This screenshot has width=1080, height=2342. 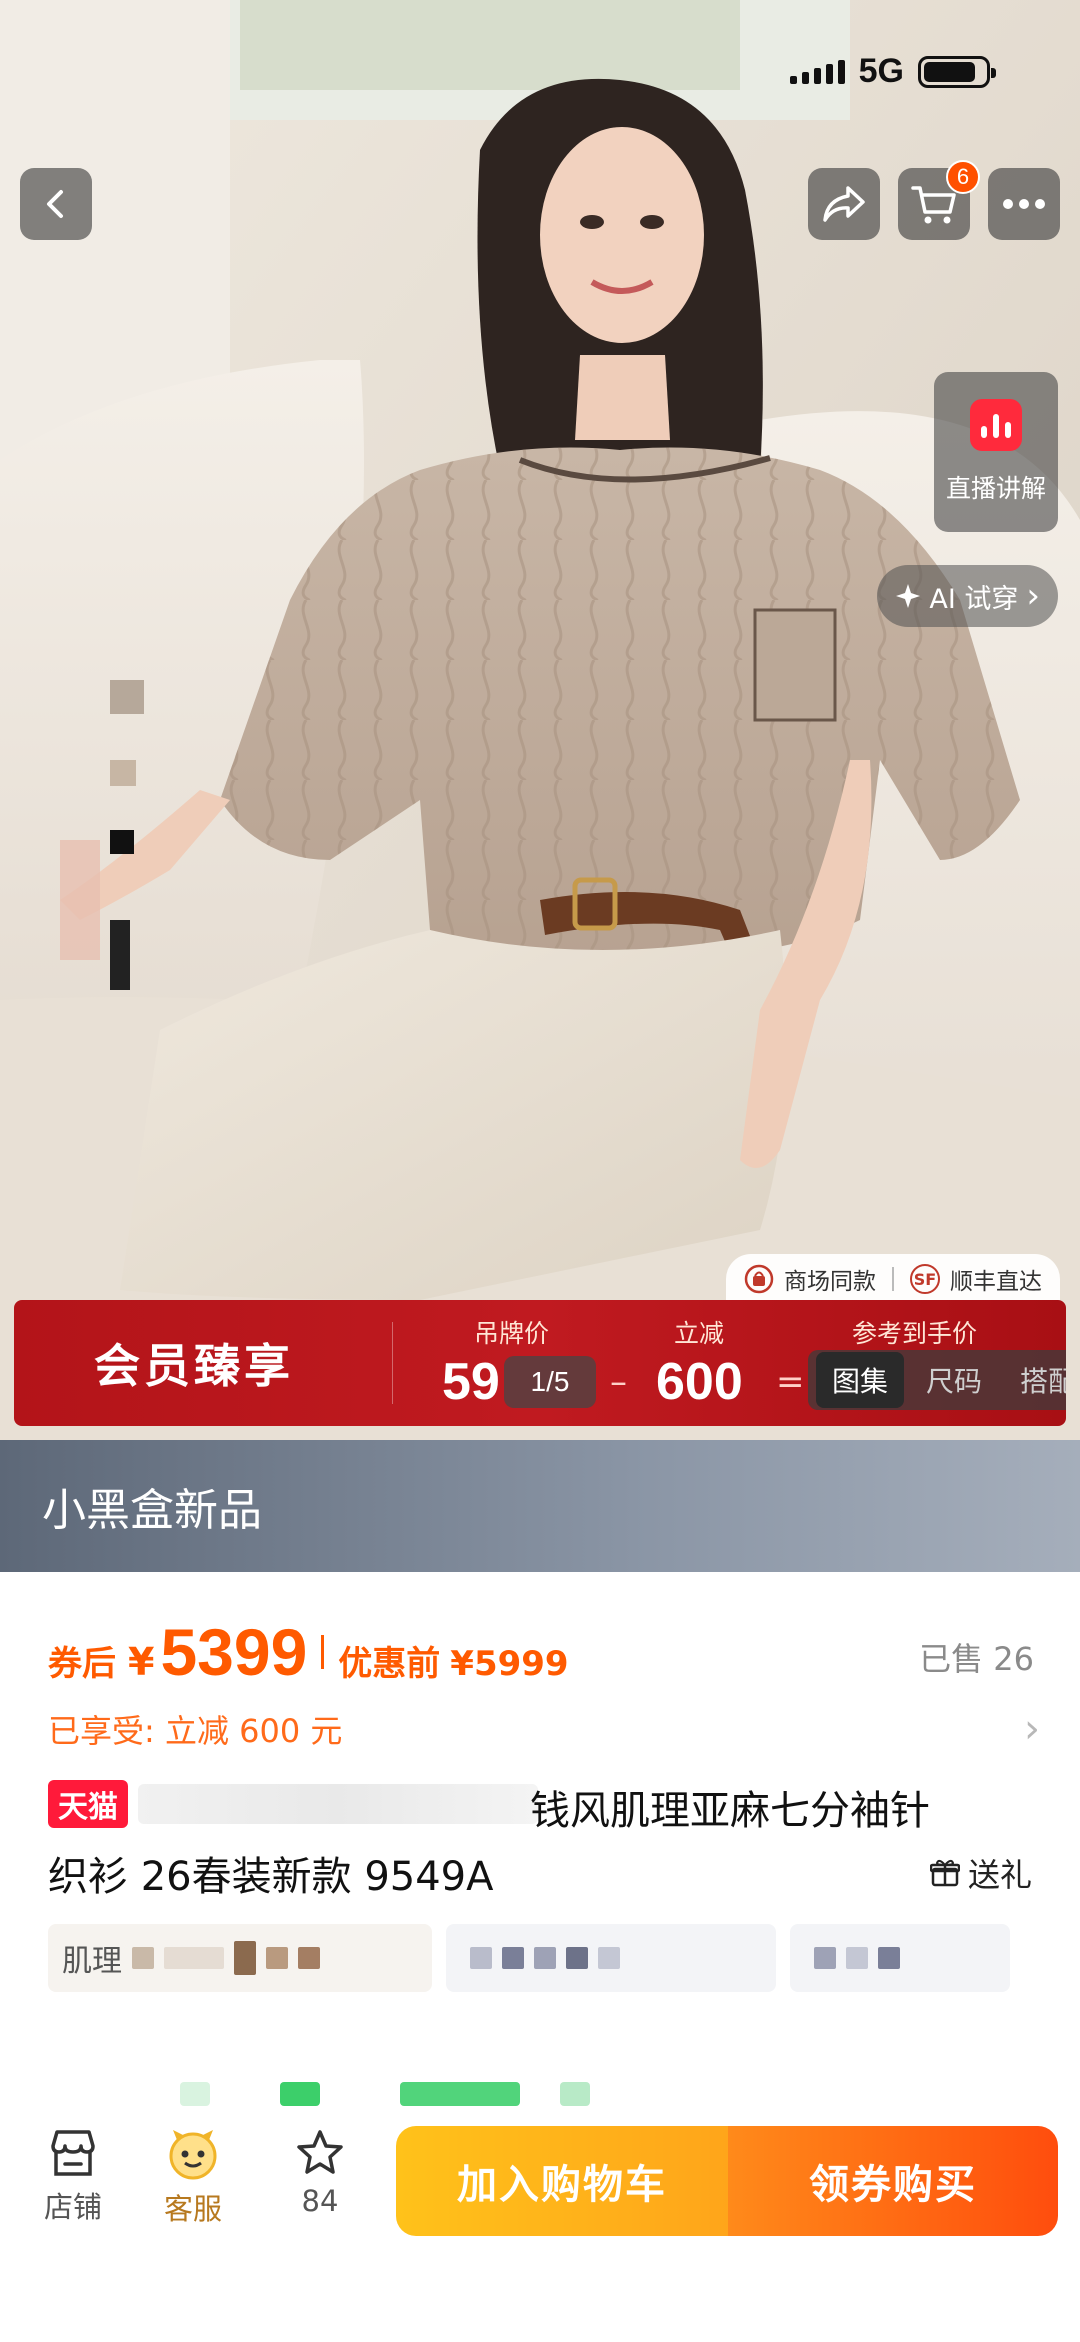 I want to click on discount-enjoyed: 已享受: 立减 600 元, so click(x=195, y=1729).